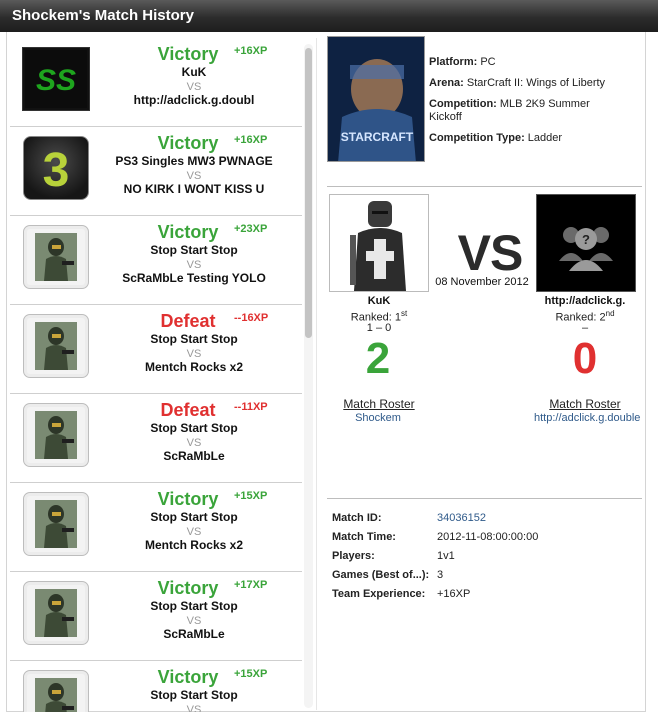  Describe the element at coordinates (194, 72) in the screenshot. I see `match-team1: KuK` at that location.